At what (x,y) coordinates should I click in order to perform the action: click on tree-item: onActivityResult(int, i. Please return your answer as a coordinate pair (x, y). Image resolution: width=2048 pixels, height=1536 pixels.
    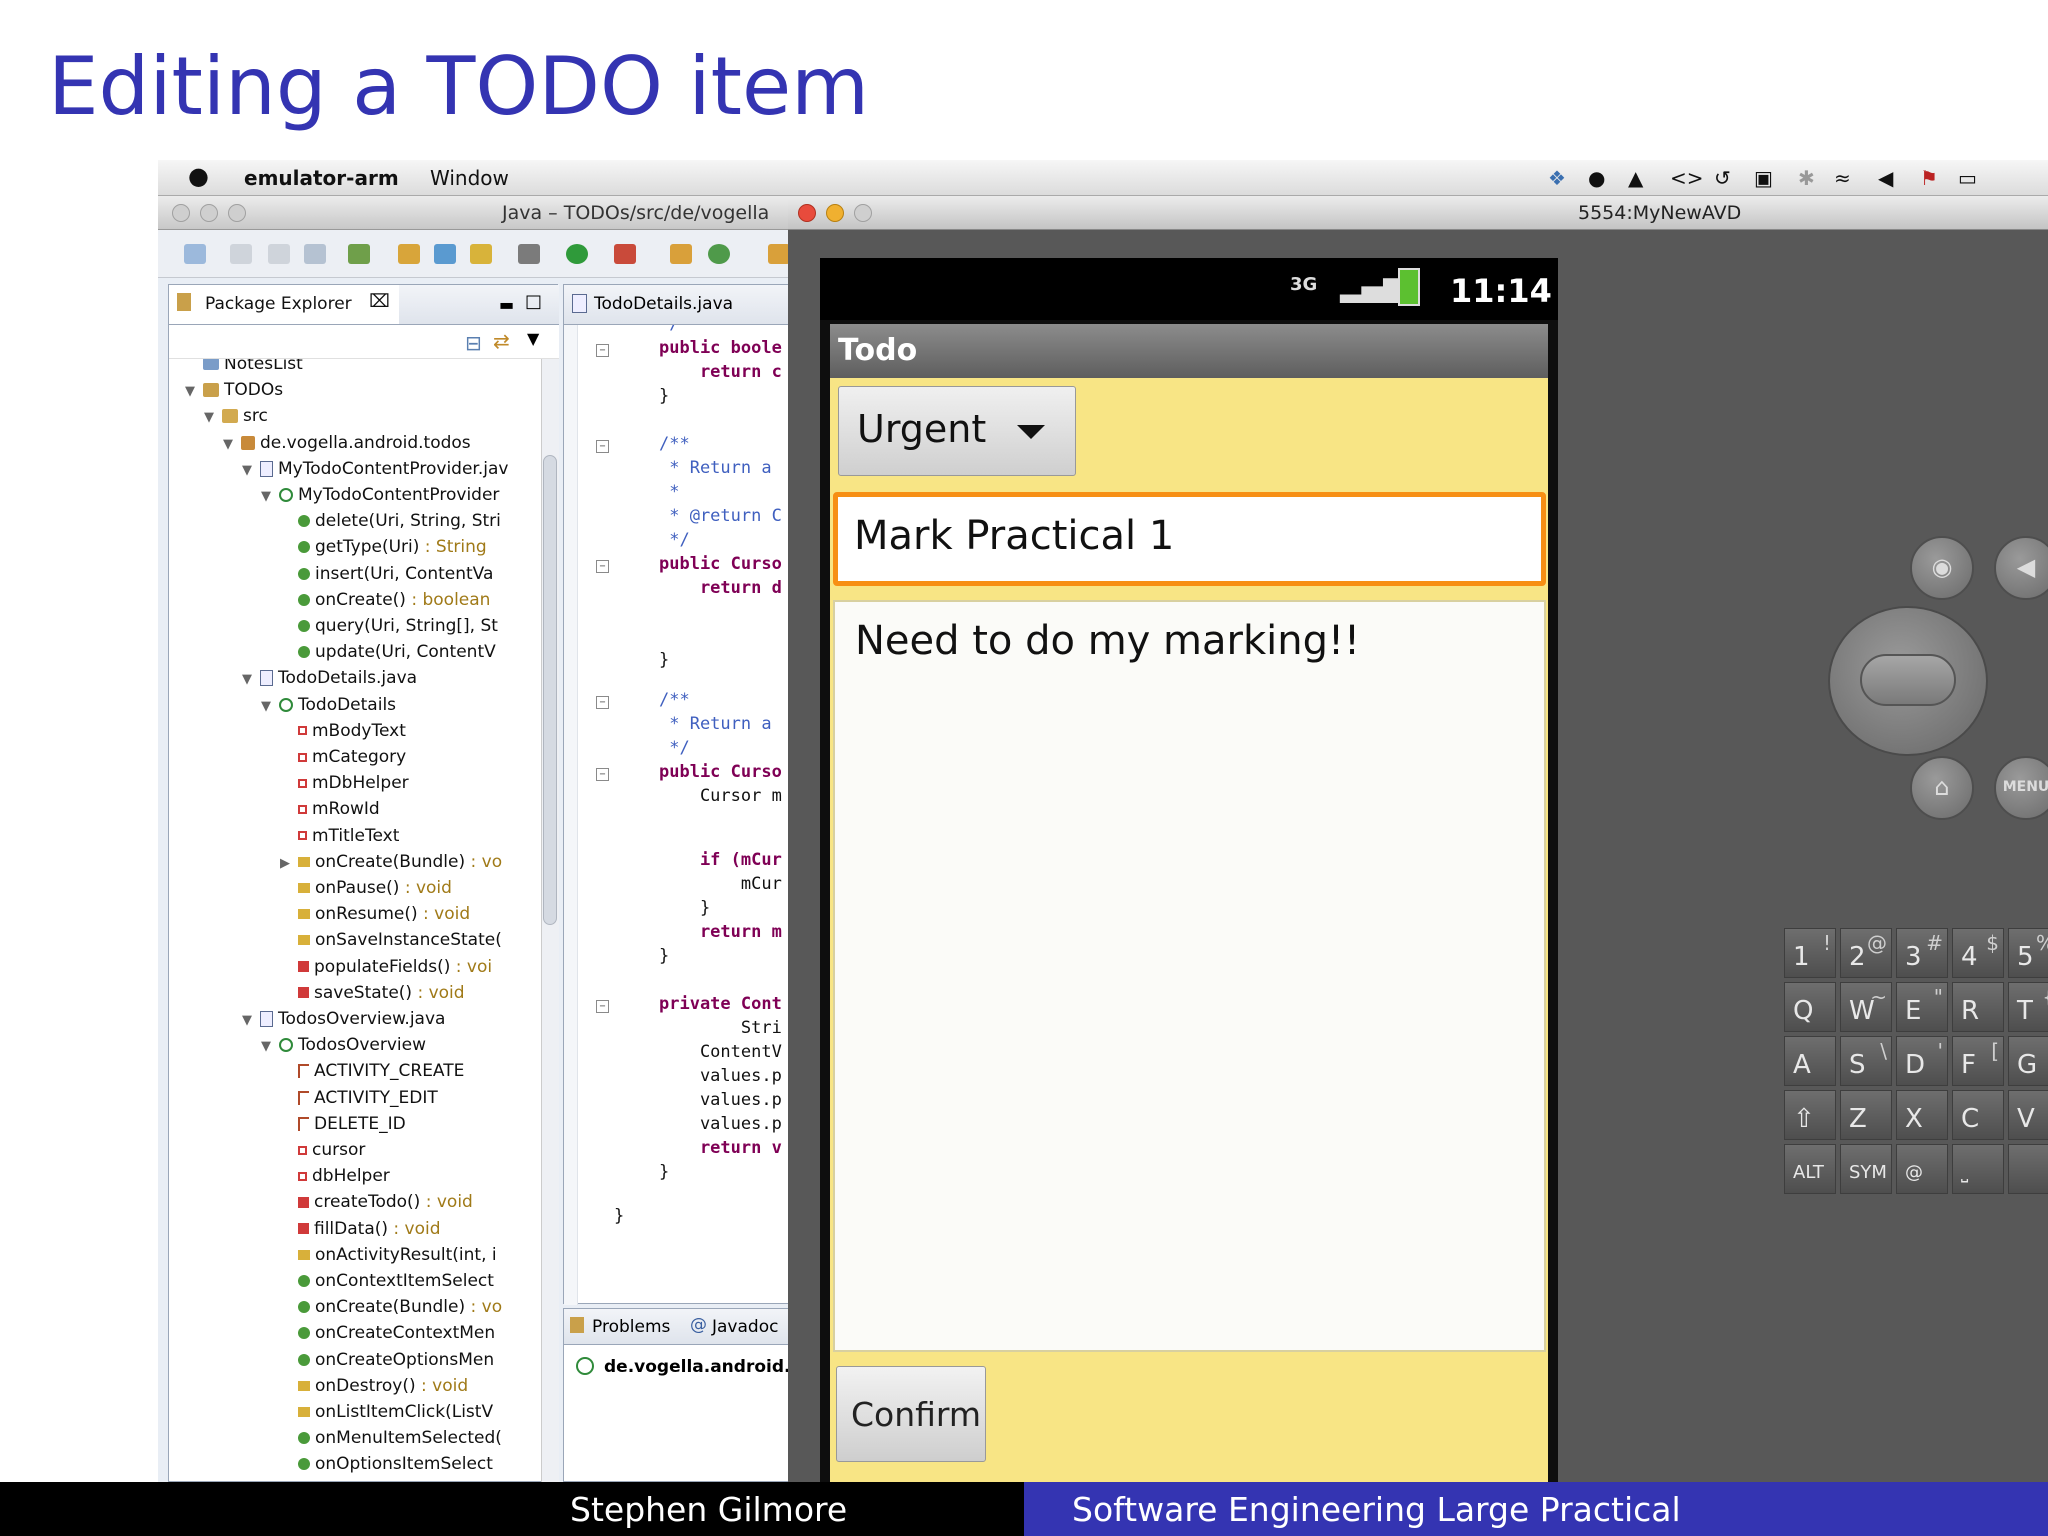
    Looking at the image, I should click on (386, 1255).